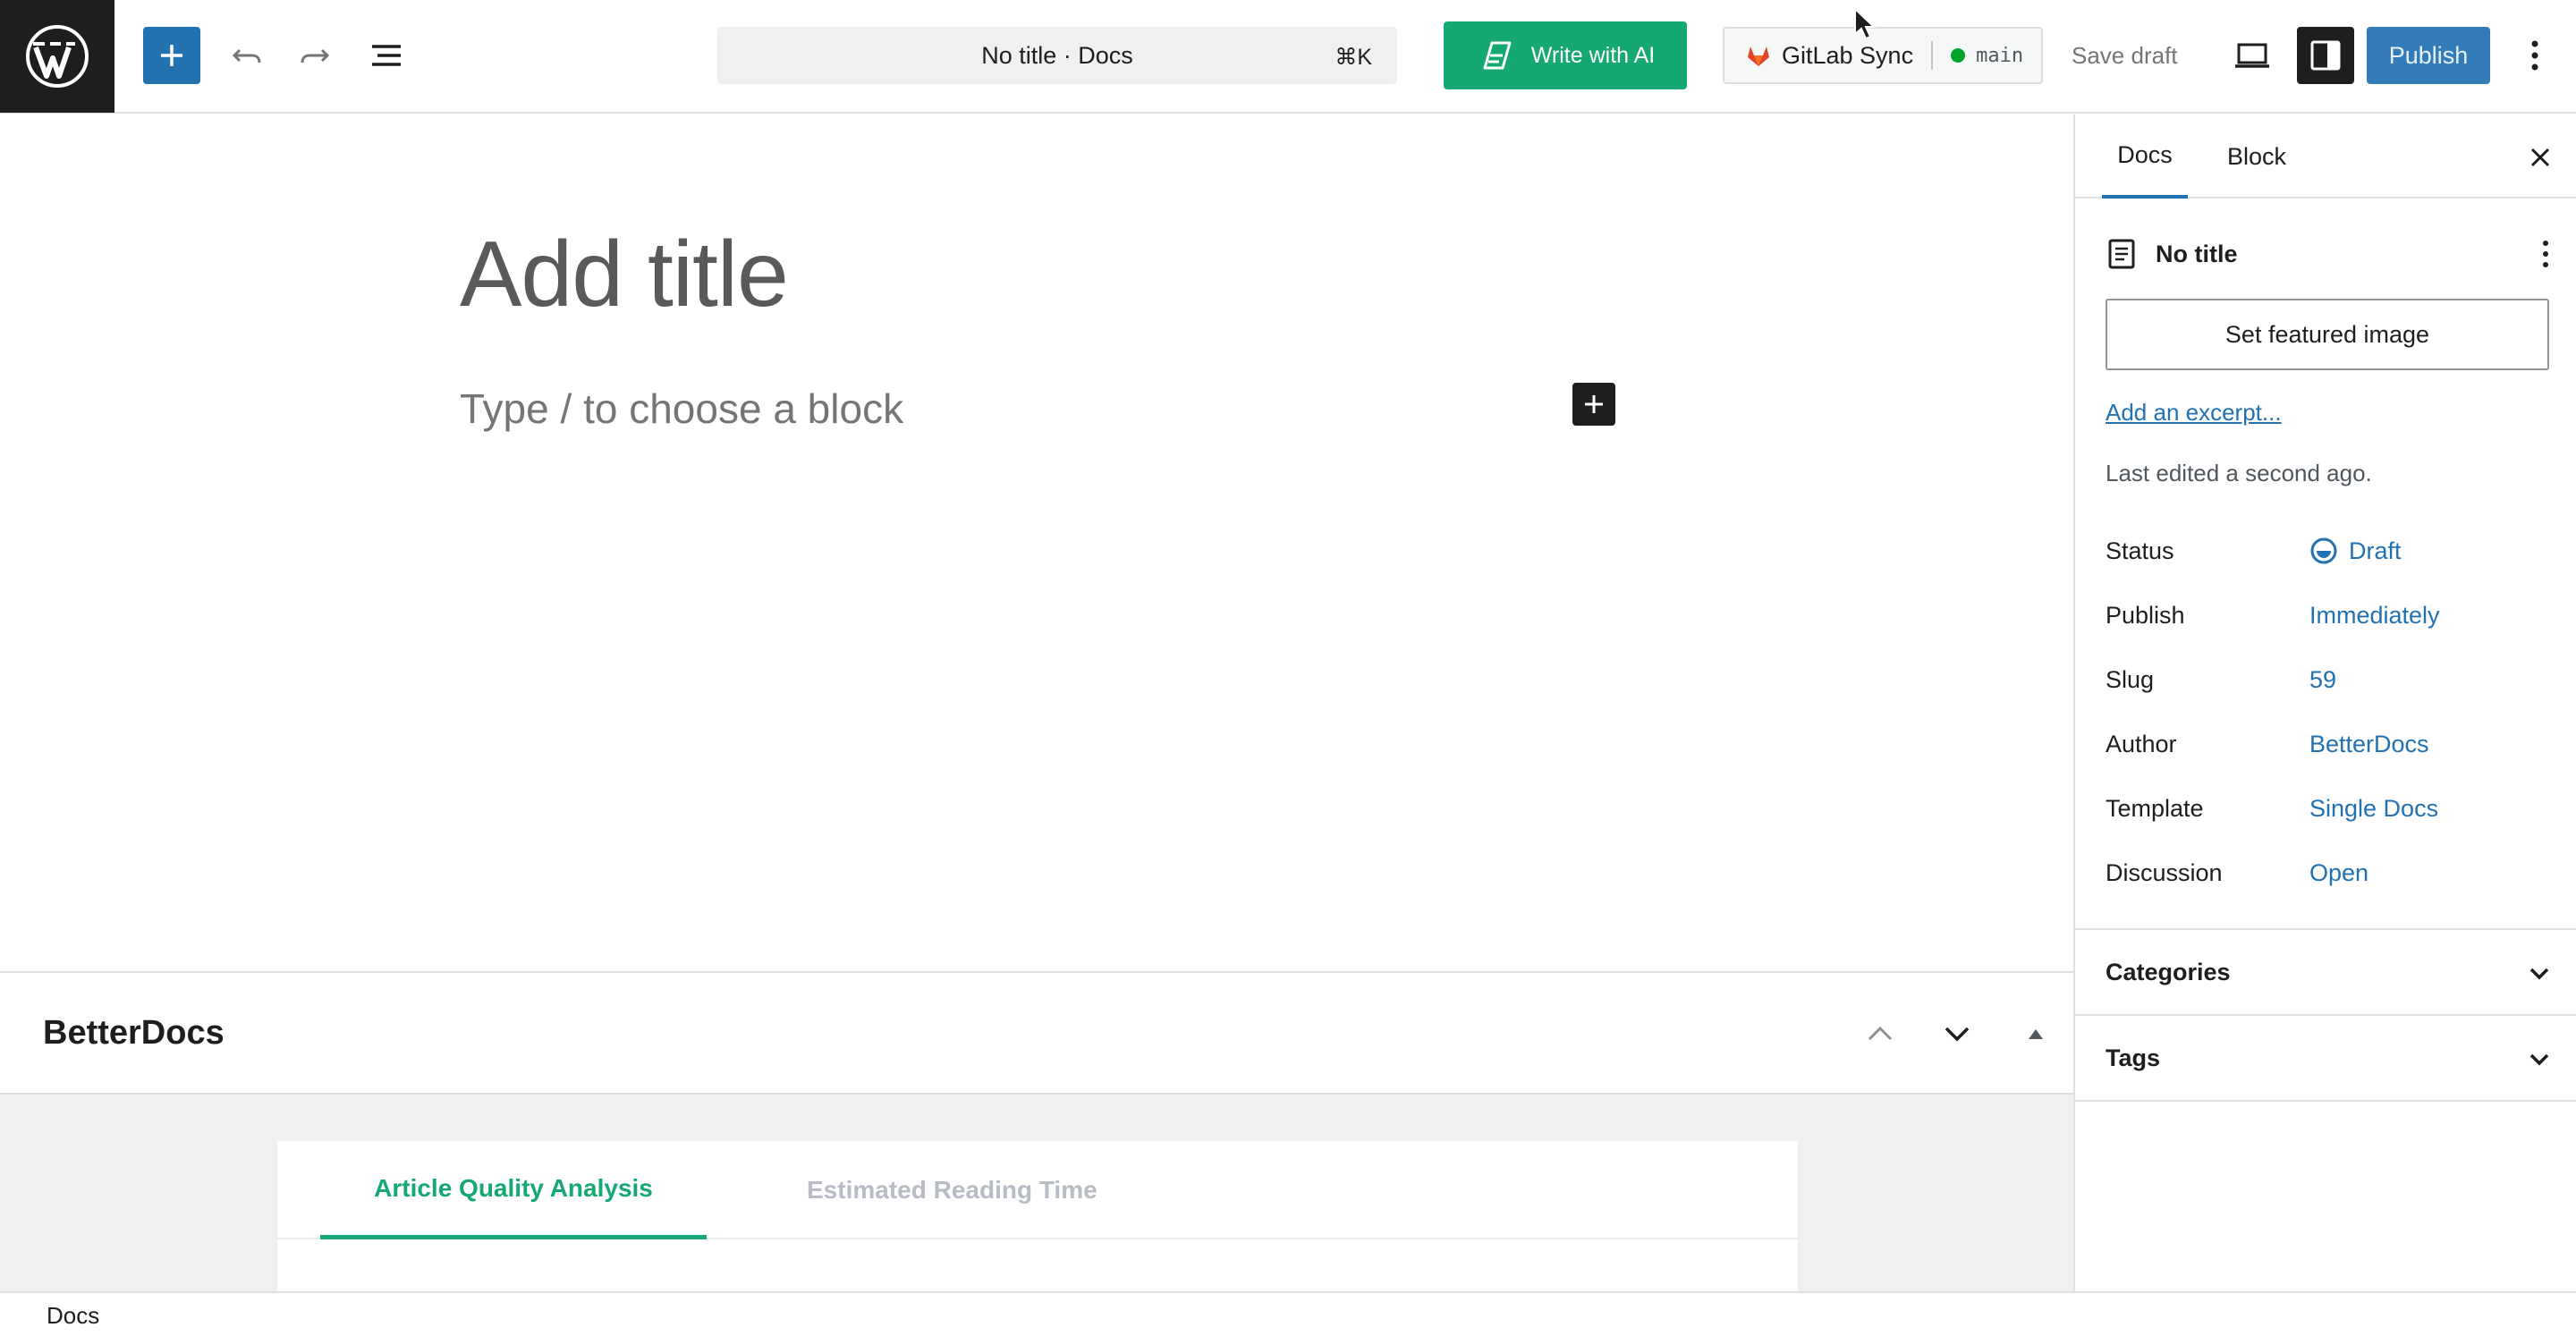 This screenshot has height=1336, width=2576. I want to click on gitlab-sync-button: GitLab Sync main, so click(1883, 56).